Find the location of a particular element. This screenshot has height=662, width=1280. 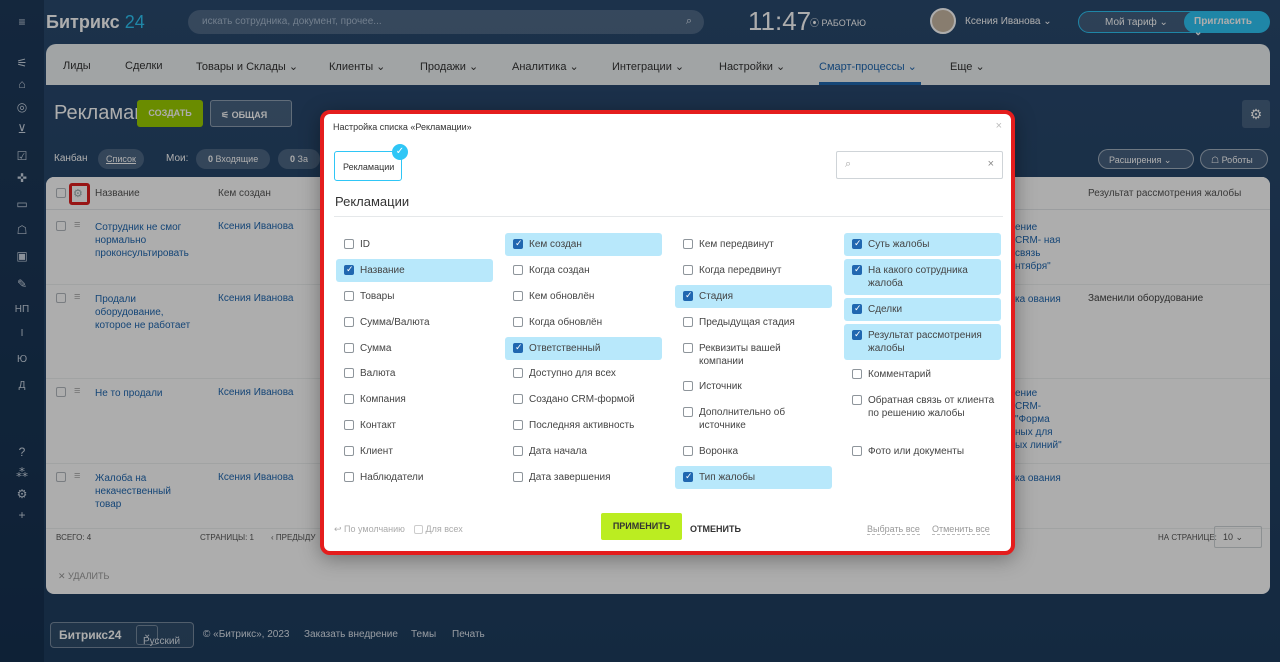

field-label: Сумма/Валюта is located at coordinates (395, 322).